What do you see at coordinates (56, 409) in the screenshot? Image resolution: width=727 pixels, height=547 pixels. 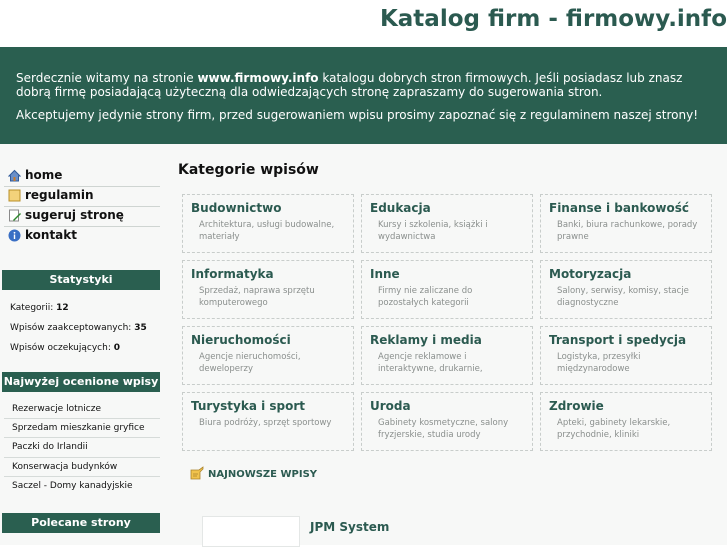 I see `list-item: Rezerwacje lotnicze` at bounding box center [56, 409].